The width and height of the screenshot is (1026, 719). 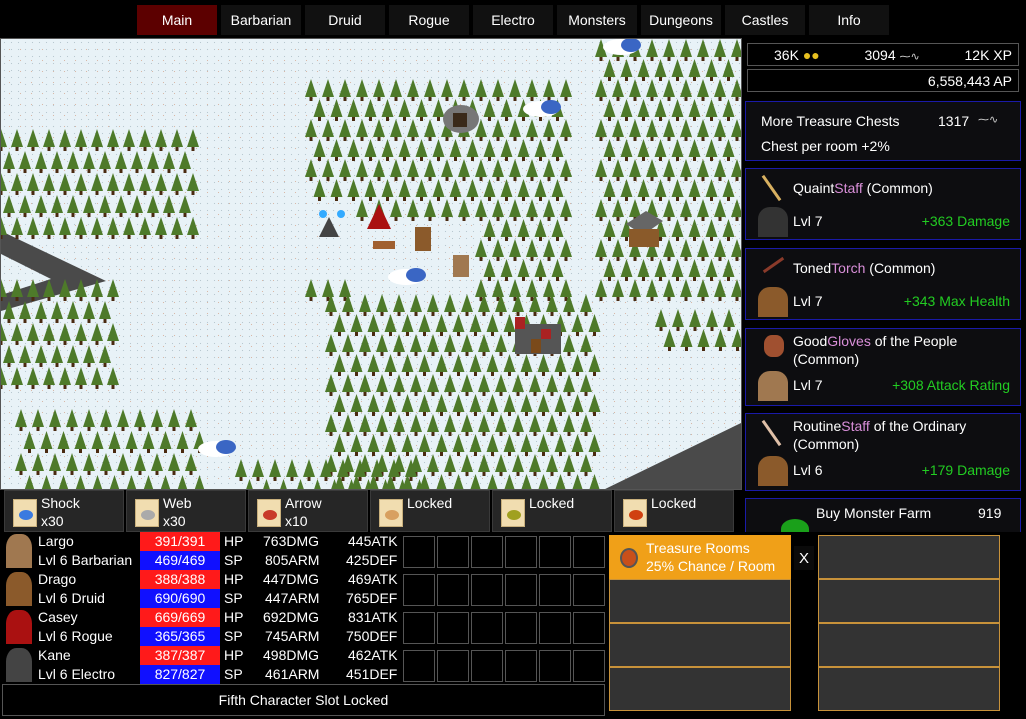 I want to click on wolf, so click(x=384, y=245).